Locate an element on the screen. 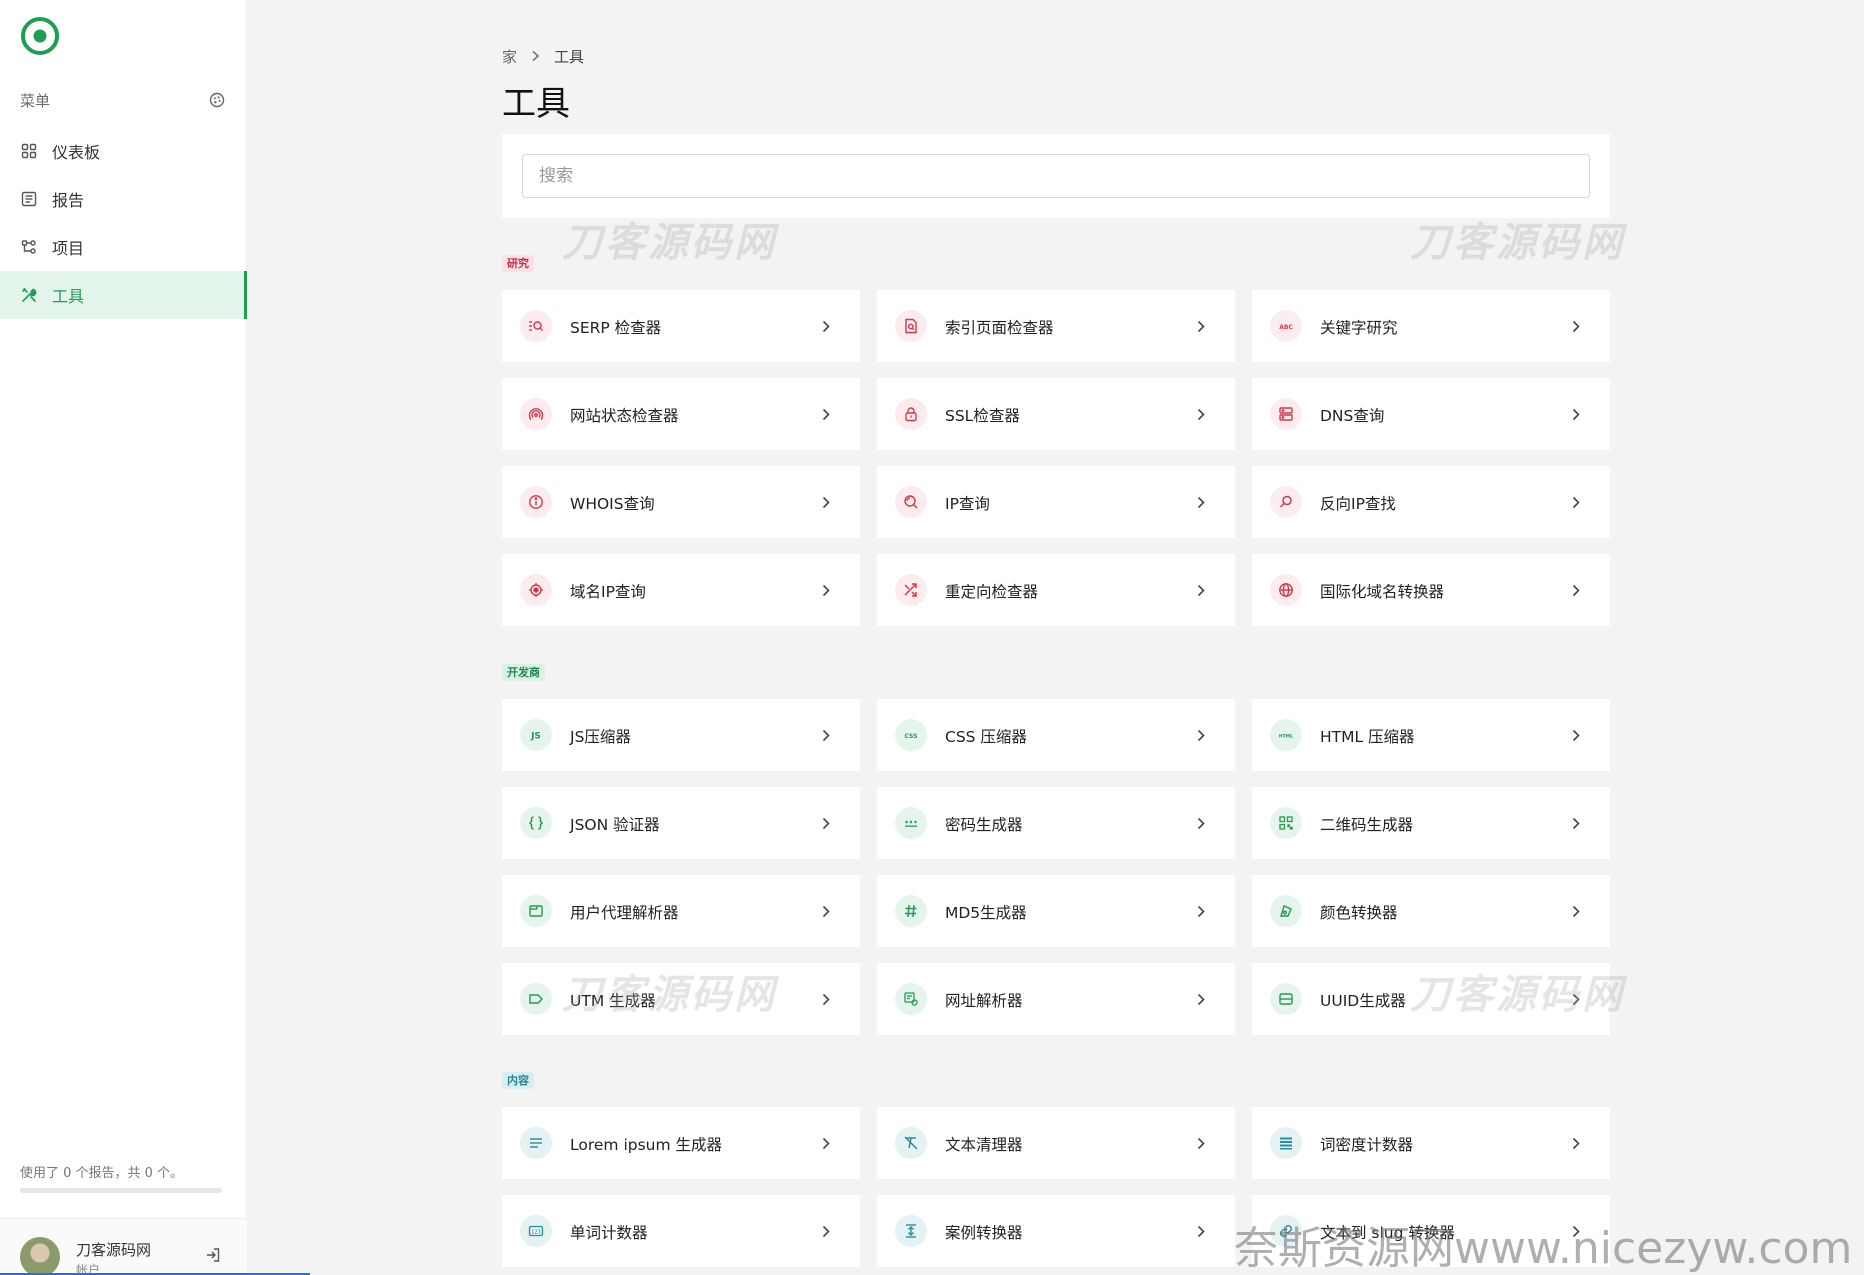 The width and height of the screenshot is (1864, 1275). sidebar-item-tools: 工具 is located at coordinates (123, 295).